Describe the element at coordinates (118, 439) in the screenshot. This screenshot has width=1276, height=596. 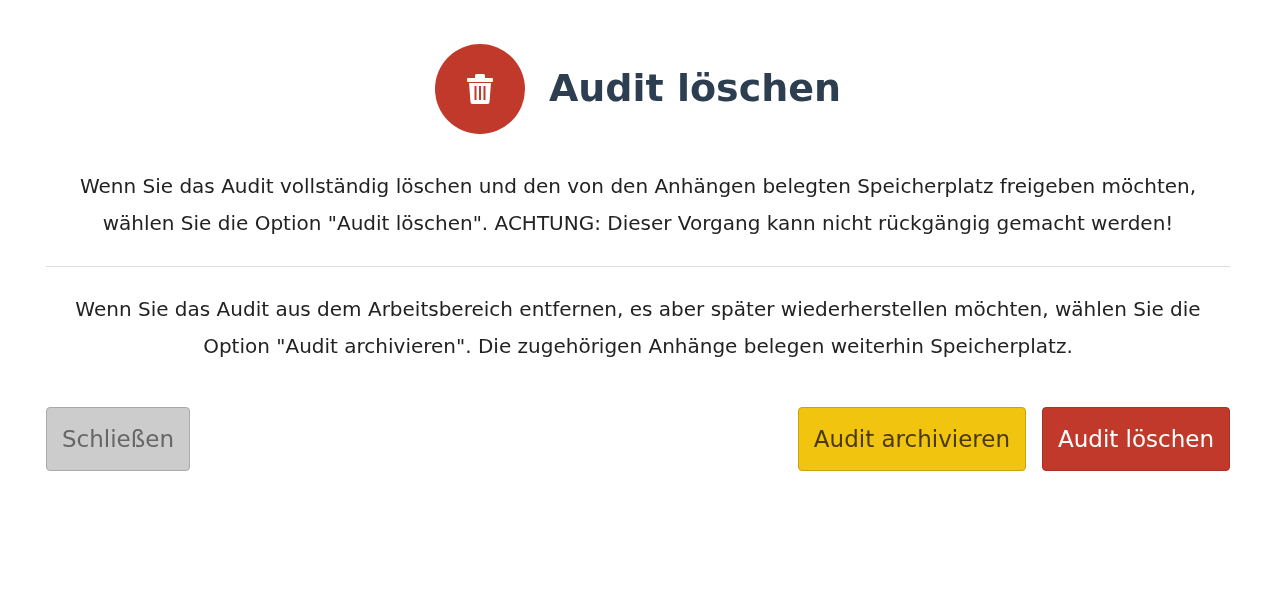
I see `close-button: Schließen` at that location.